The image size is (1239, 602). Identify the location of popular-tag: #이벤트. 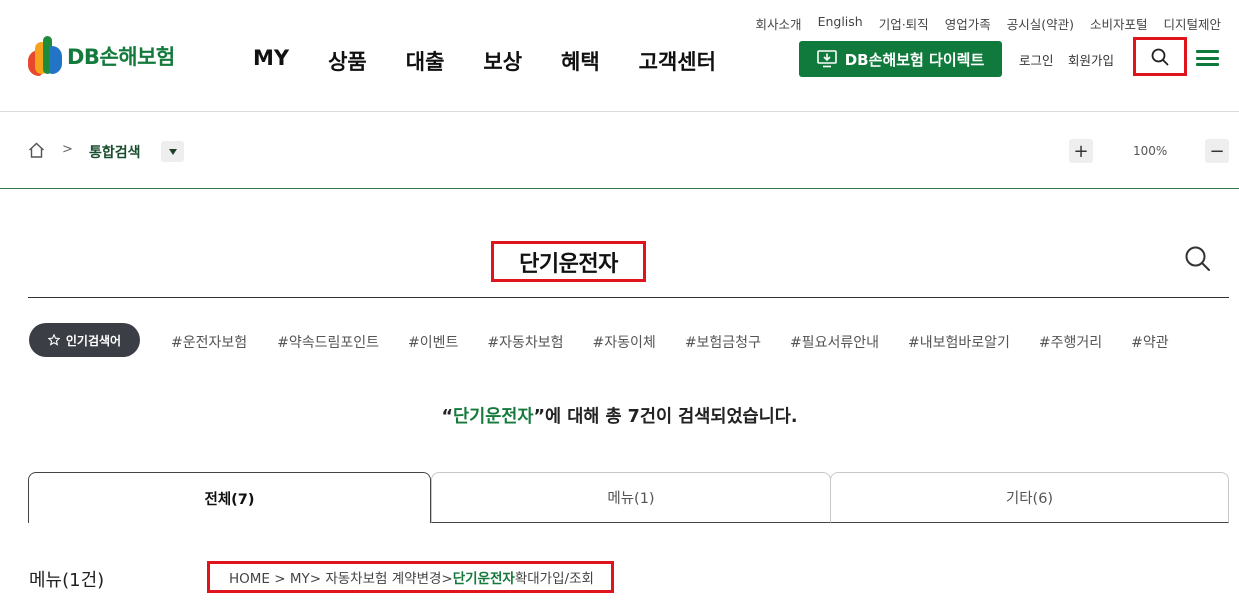
(433, 342).